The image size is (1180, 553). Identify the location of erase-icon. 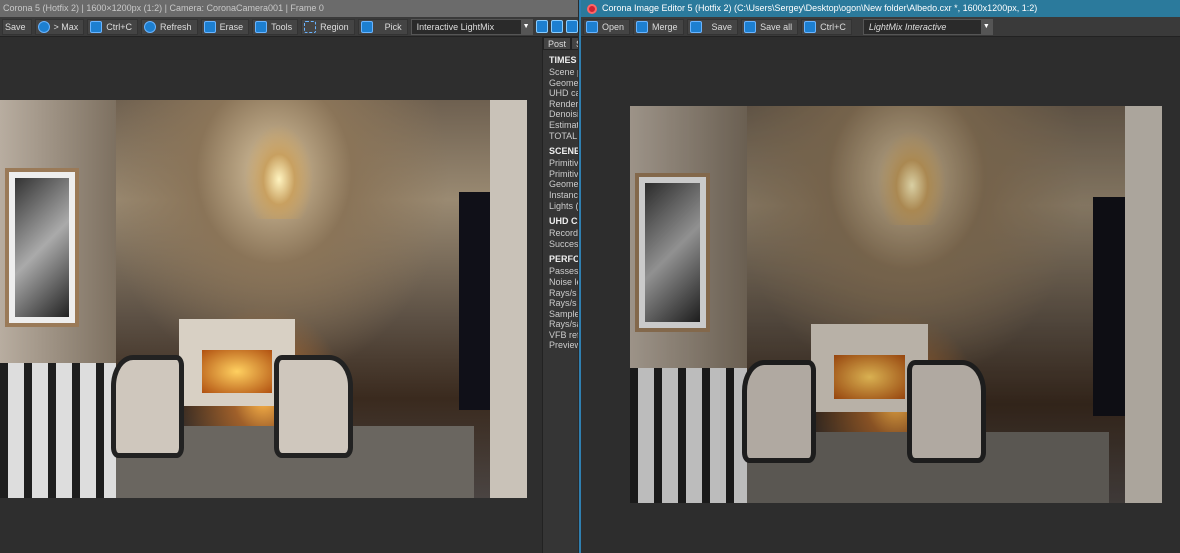
(209, 26).